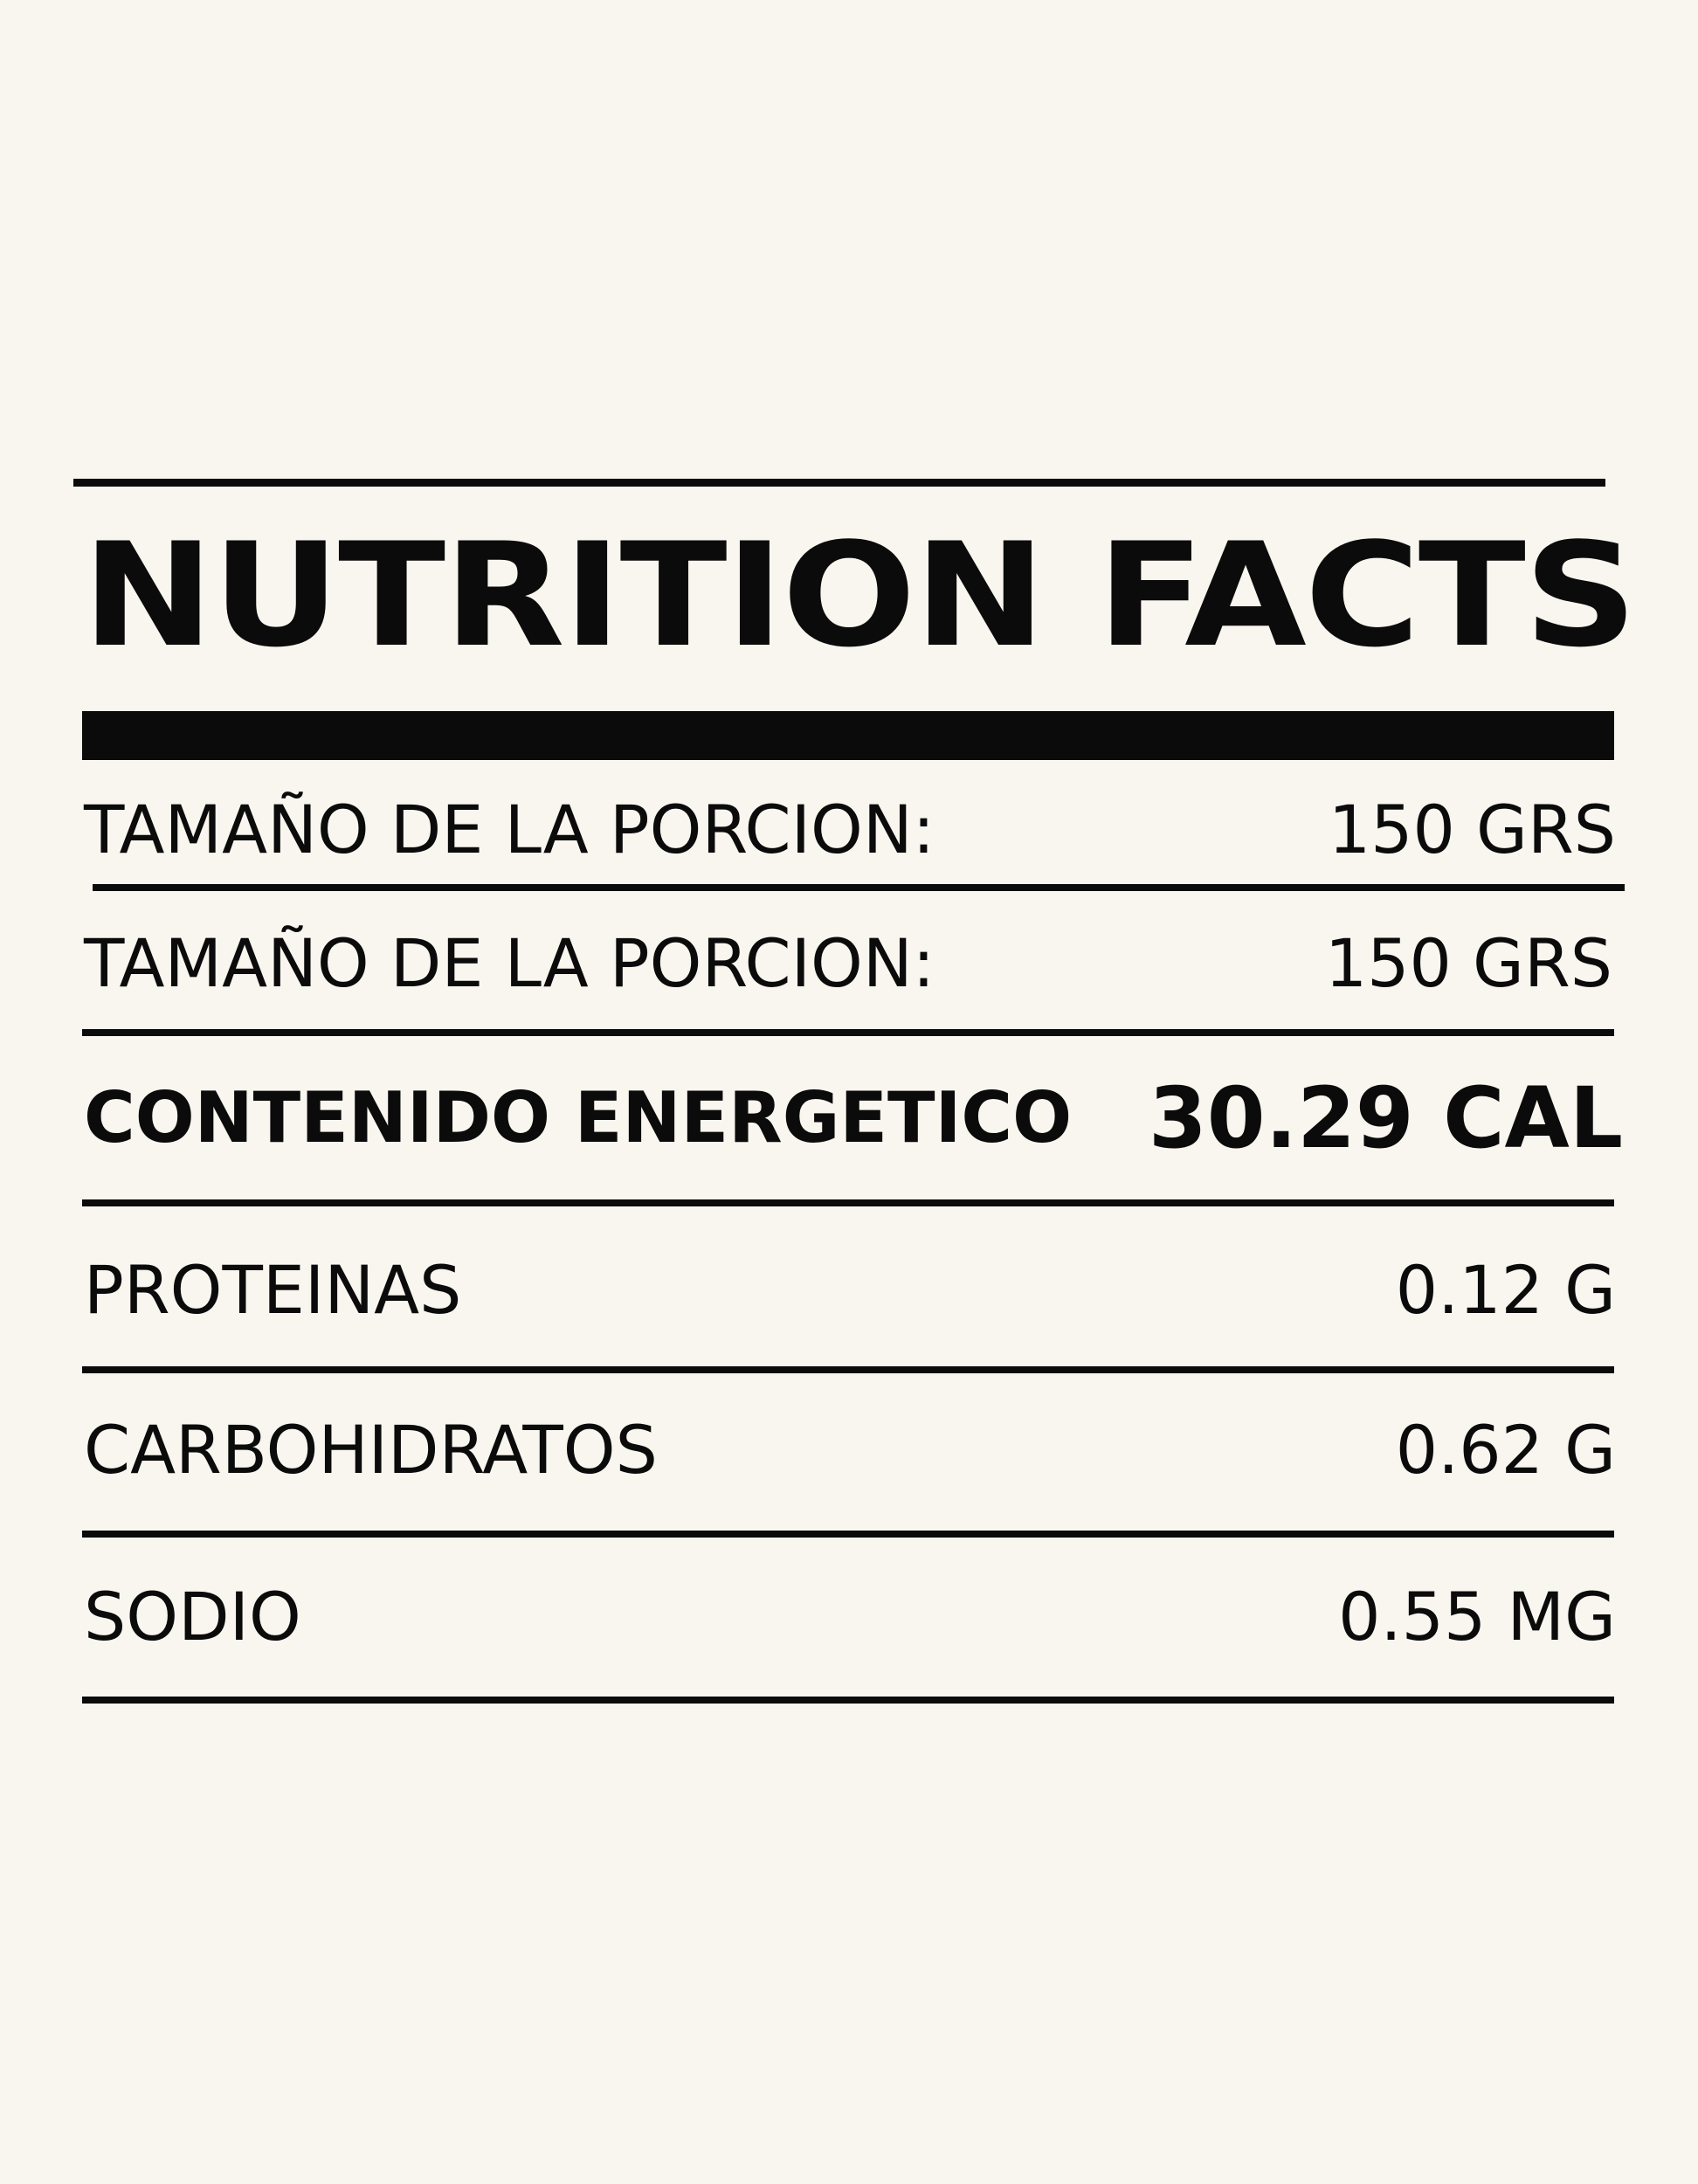 Image resolution: width=1698 pixels, height=2184 pixels. I want to click on row-value-serving-size-repeat: 150 GRS, so click(1468, 963).